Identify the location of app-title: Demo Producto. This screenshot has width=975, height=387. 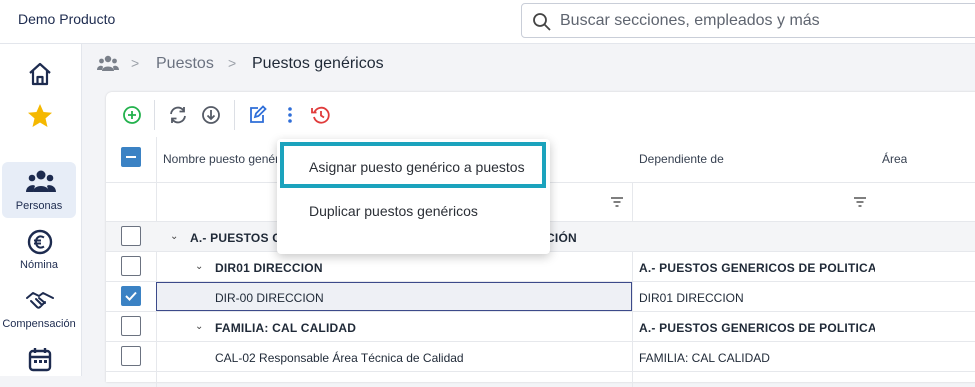
(67, 19).